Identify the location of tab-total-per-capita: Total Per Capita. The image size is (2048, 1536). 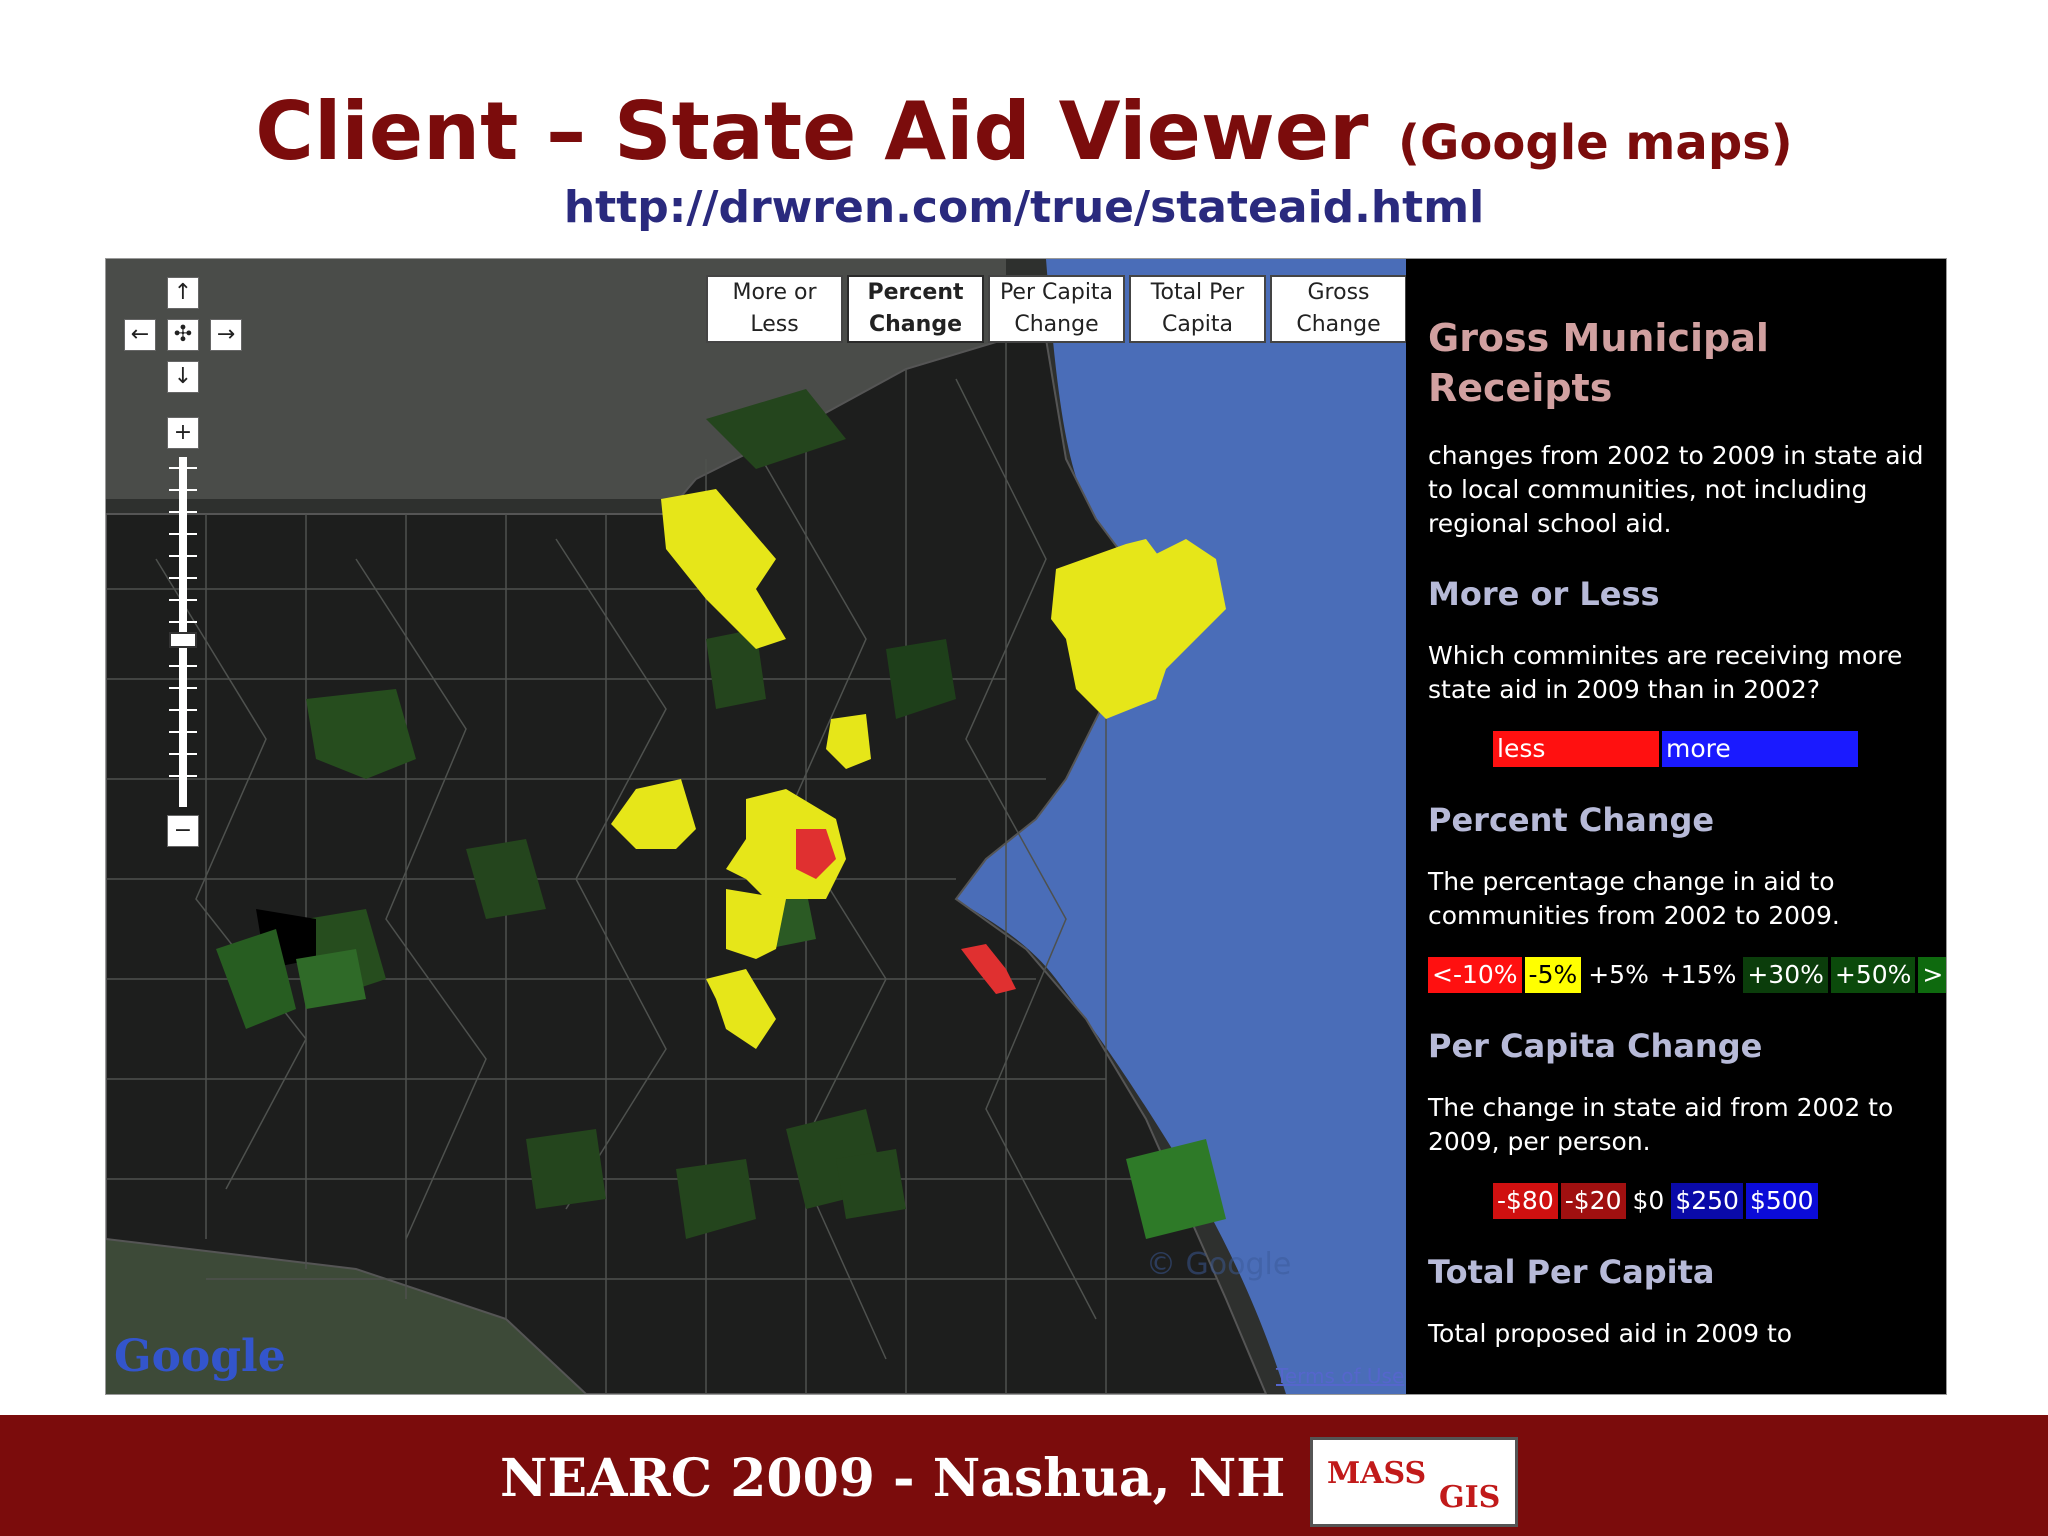
(1197, 309).